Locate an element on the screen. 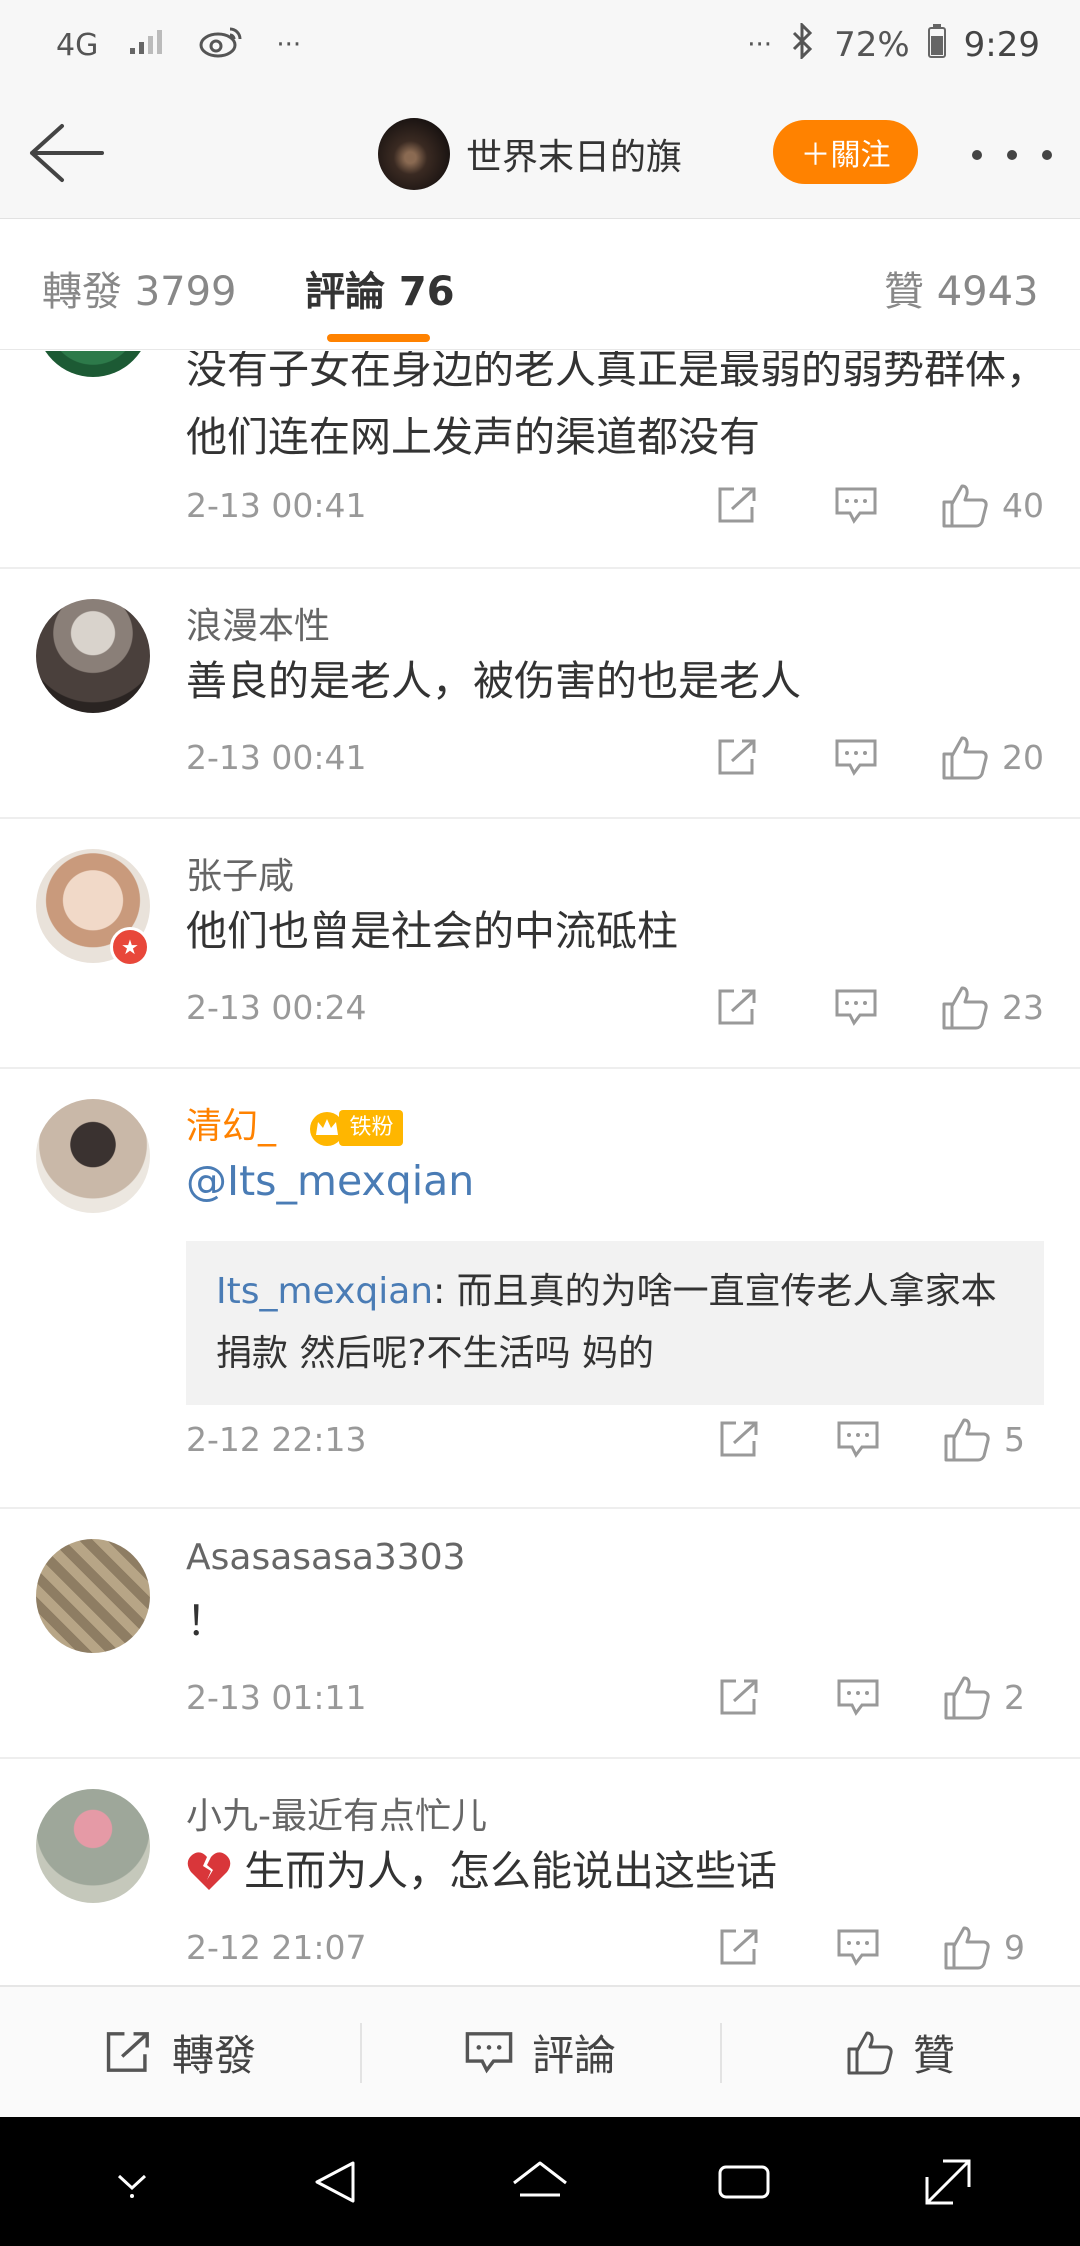 The width and height of the screenshot is (1080, 2246). comment-text: 他们也曾是社会的中流砥柱 is located at coordinates (432, 931).